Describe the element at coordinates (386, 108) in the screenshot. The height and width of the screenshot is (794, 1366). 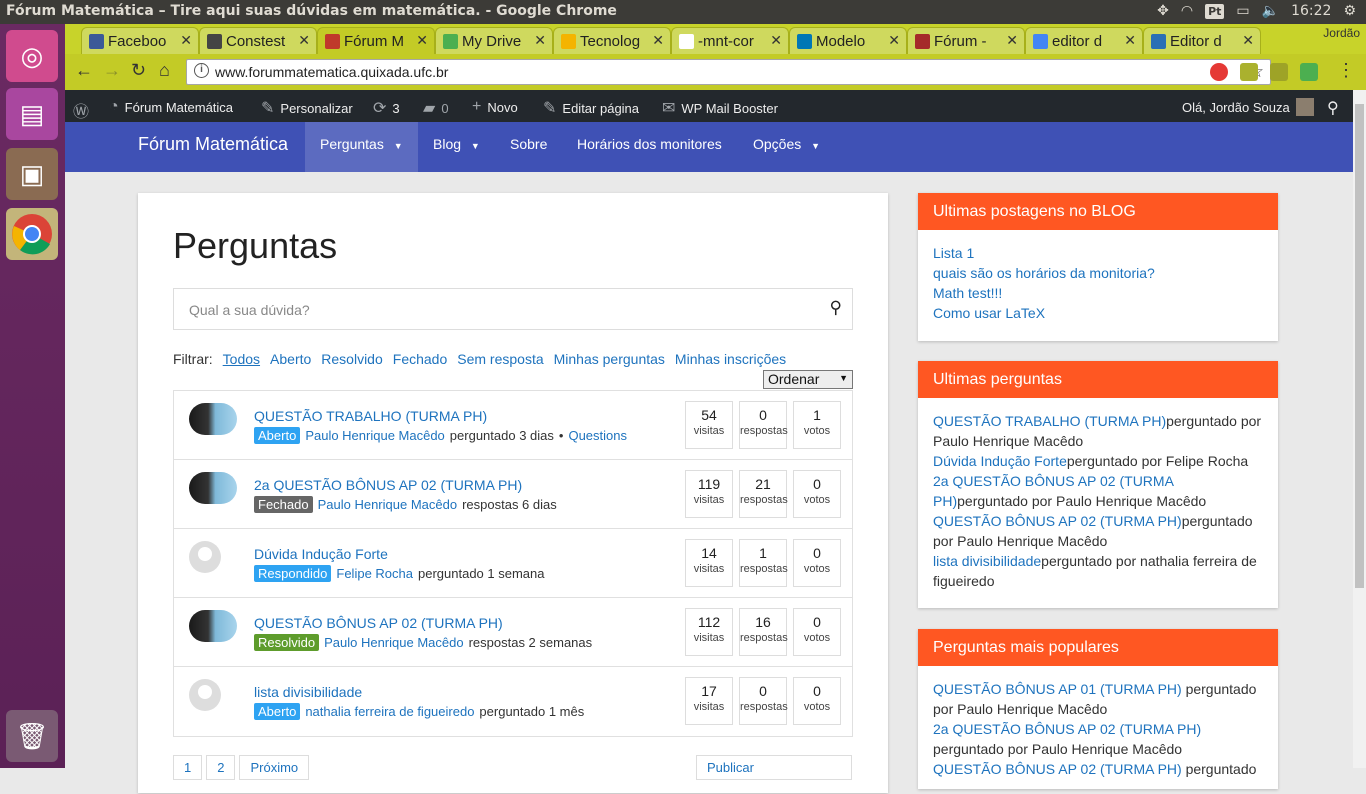
I see `adminbar-updates: ⟳ 3` at that location.